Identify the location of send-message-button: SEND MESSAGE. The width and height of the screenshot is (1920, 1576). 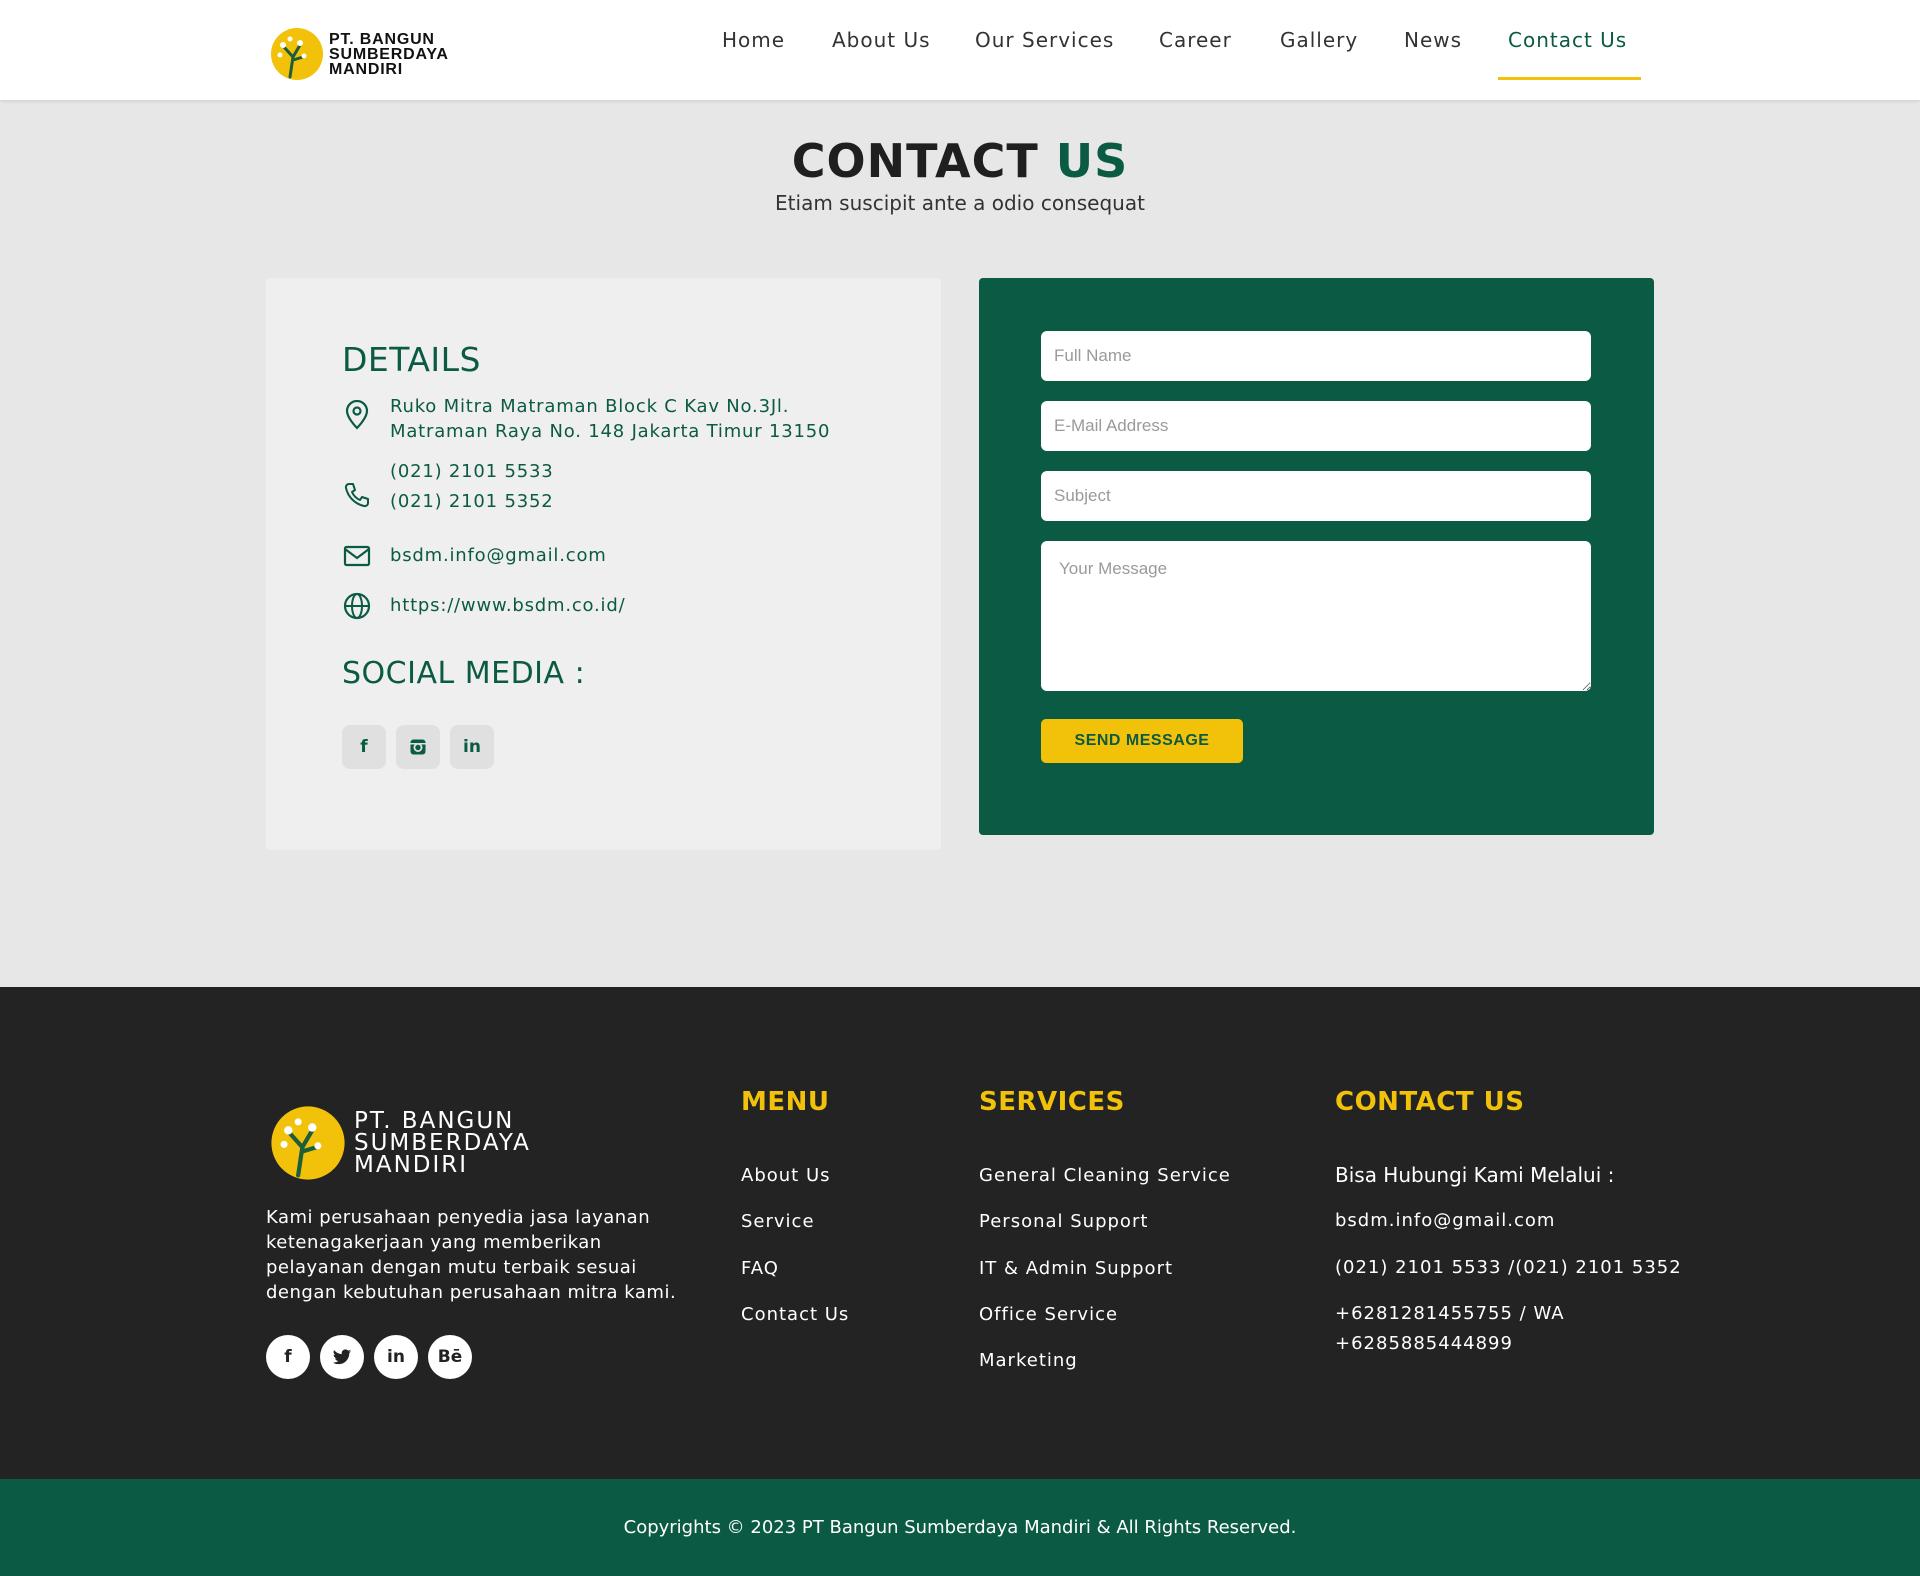
(1142, 741).